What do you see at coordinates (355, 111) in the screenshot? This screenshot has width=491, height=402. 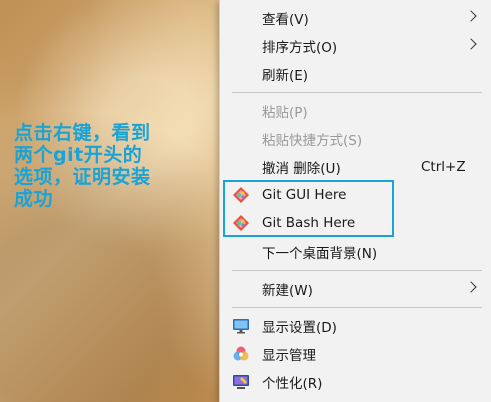 I see `menu-item-paste: 粘贴(P)` at bounding box center [355, 111].